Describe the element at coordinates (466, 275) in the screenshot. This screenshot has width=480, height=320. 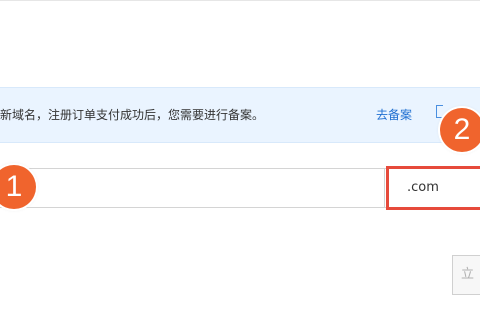
I see `next-button: 立` at that location.